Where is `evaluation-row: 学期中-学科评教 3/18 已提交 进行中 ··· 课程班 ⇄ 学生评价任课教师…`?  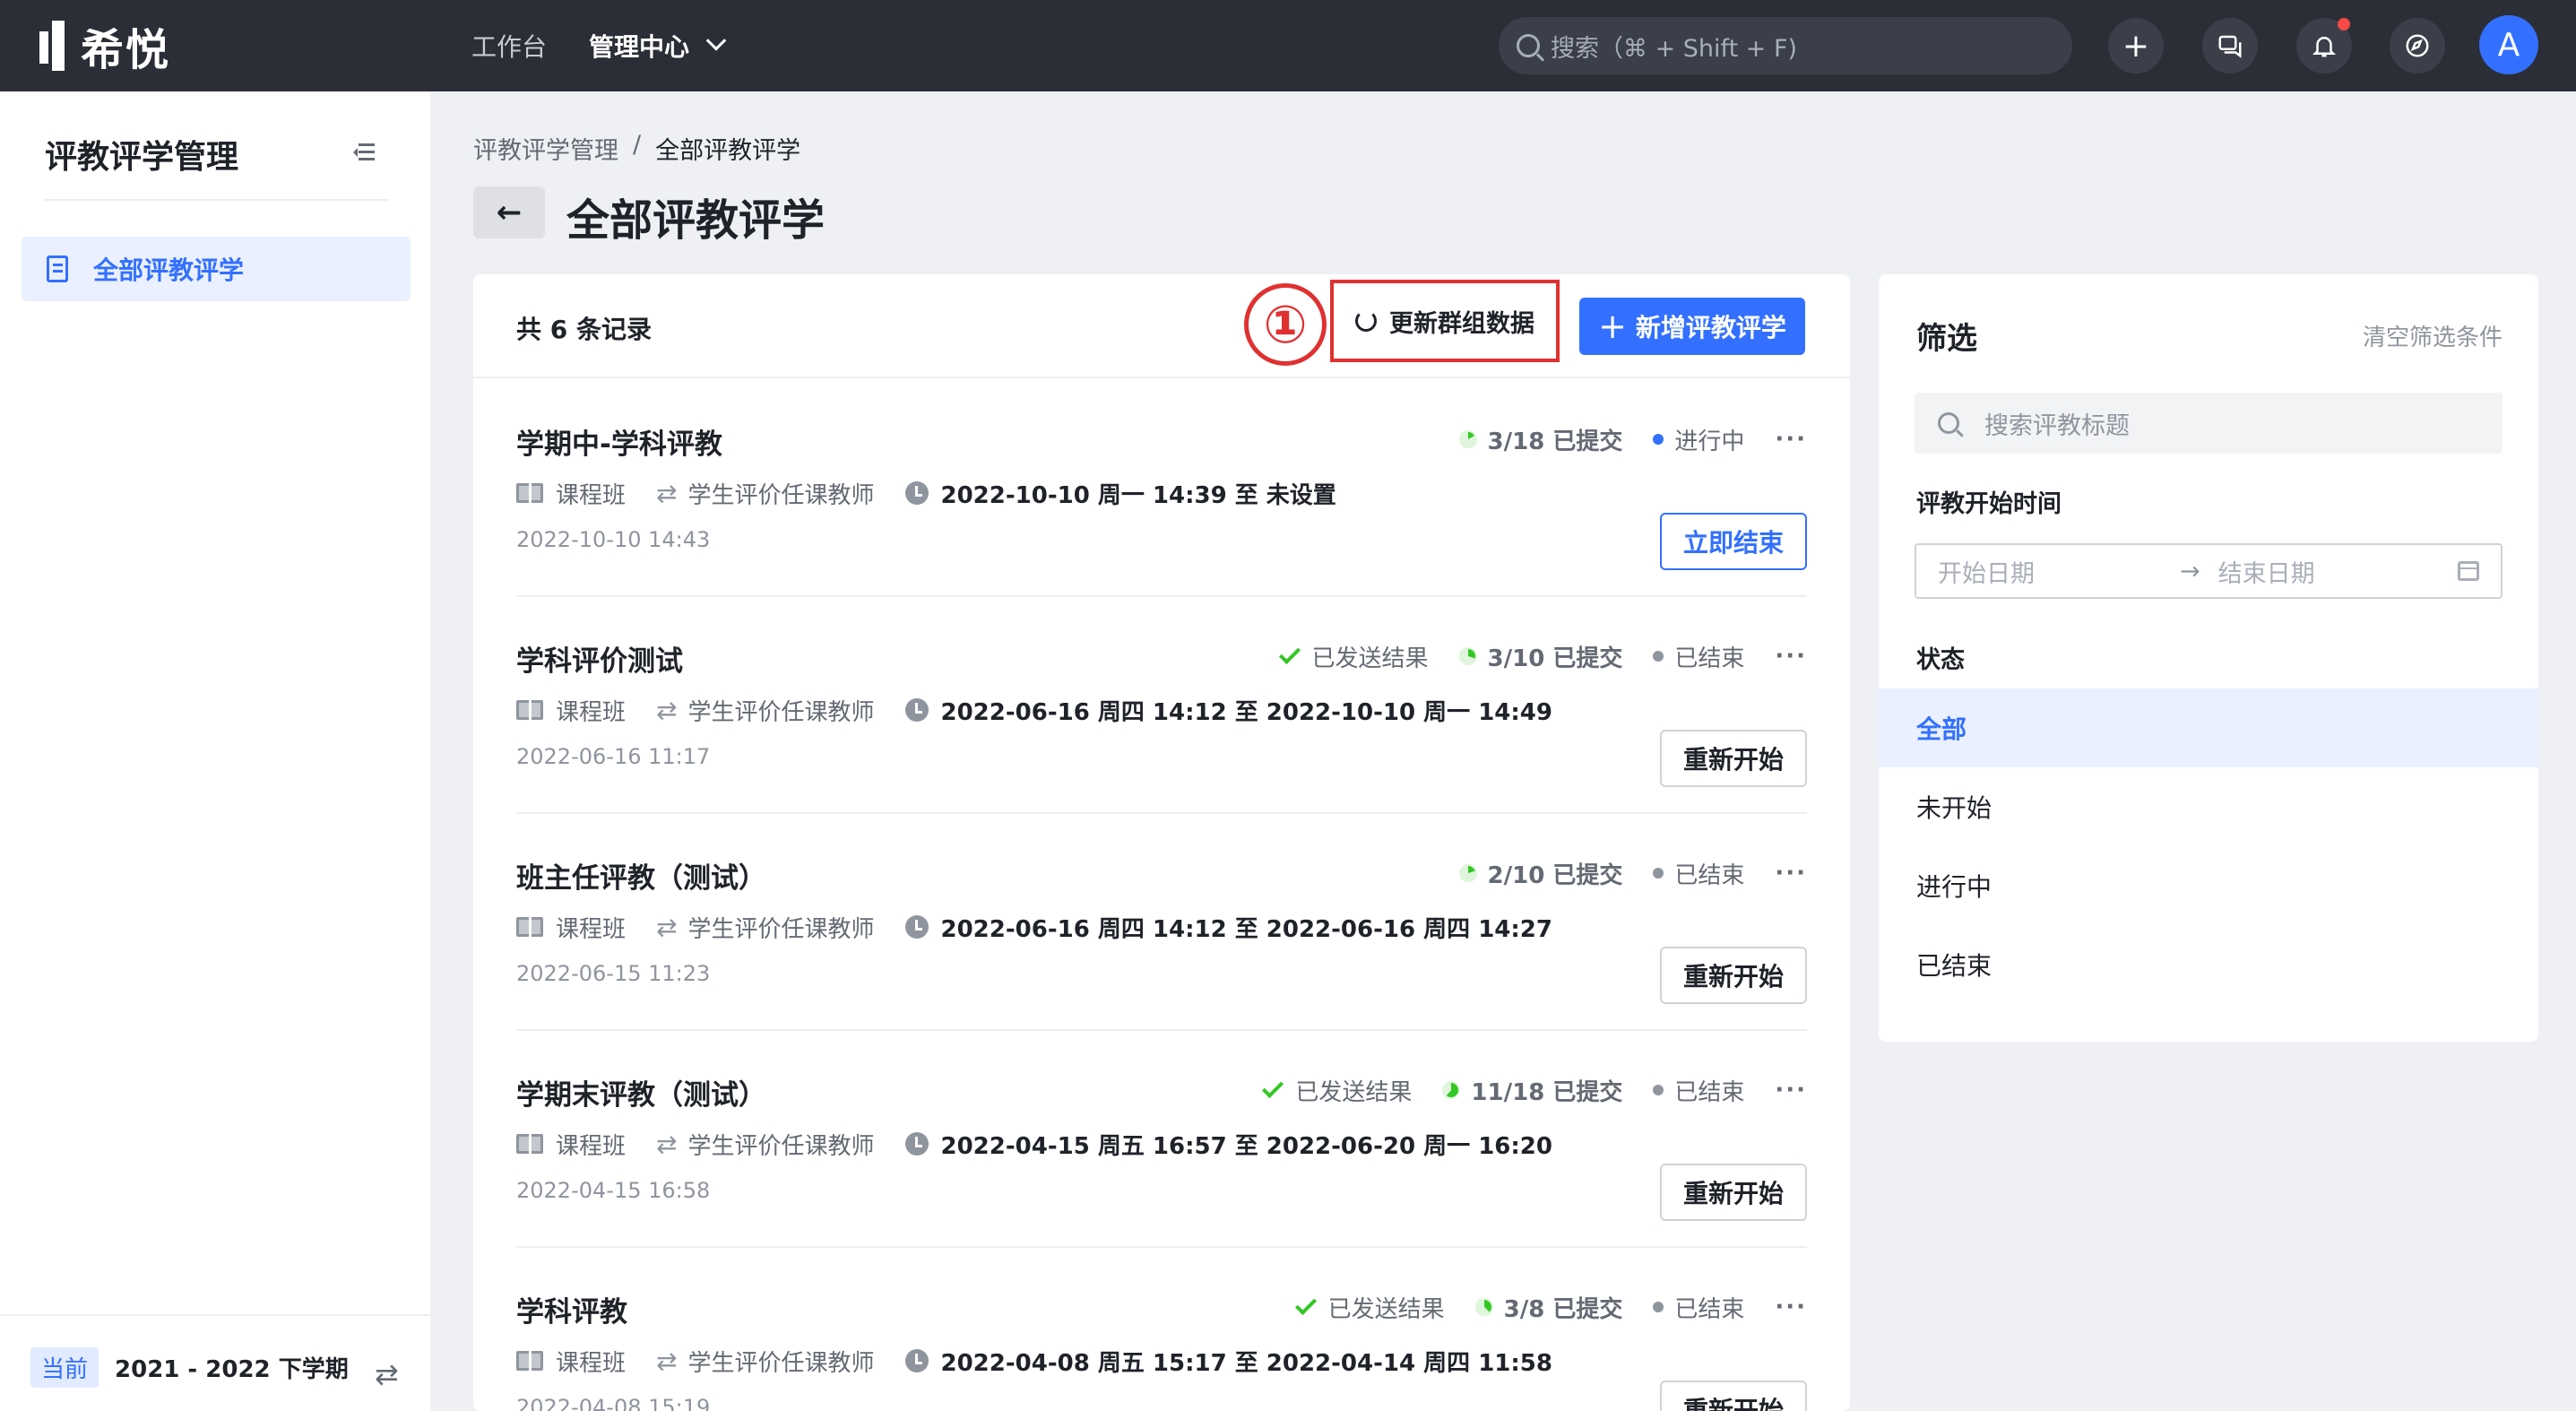 evaluation-row: 学期中-学科评教 3/18 已提交 进行中 ··· 课程班 ⇄ 学生评价任课教师… is located at coordinates (1161, 488).